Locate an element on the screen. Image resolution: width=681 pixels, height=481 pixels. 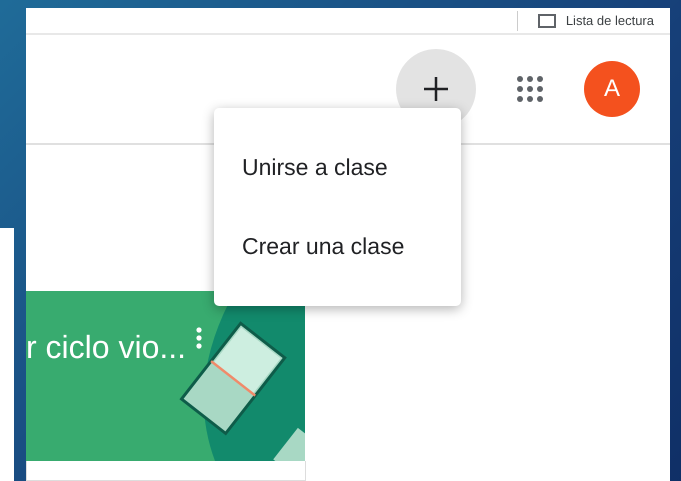
more-options-icon is located at coordinates (199, 338).